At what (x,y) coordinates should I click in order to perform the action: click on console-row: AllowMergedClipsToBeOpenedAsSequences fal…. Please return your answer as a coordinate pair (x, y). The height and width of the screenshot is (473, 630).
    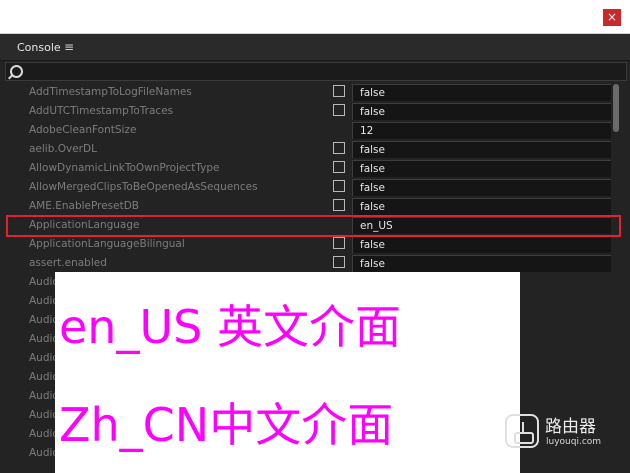
    Looking at the image, I should click on (309, 187).